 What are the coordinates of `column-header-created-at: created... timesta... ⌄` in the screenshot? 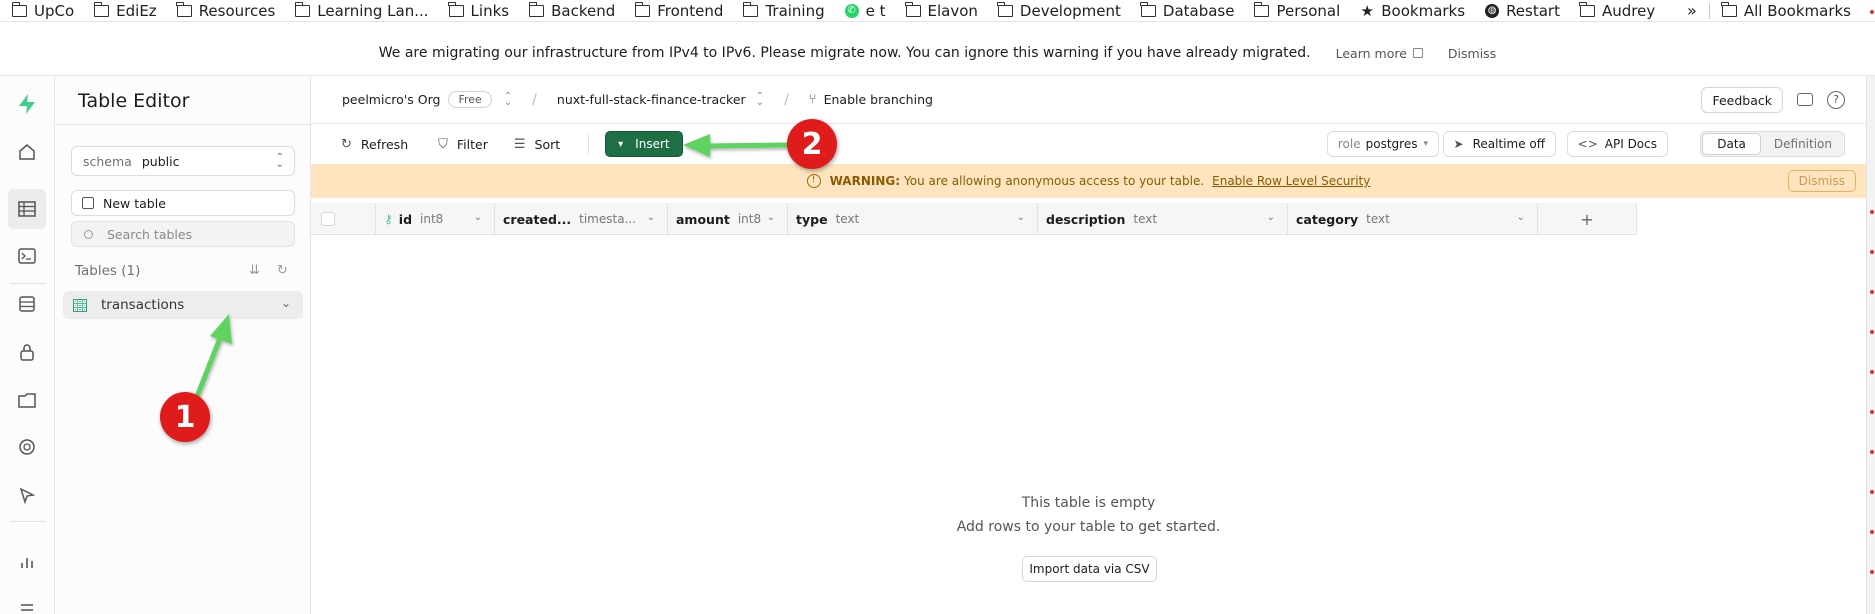 It's located at (581, 219).